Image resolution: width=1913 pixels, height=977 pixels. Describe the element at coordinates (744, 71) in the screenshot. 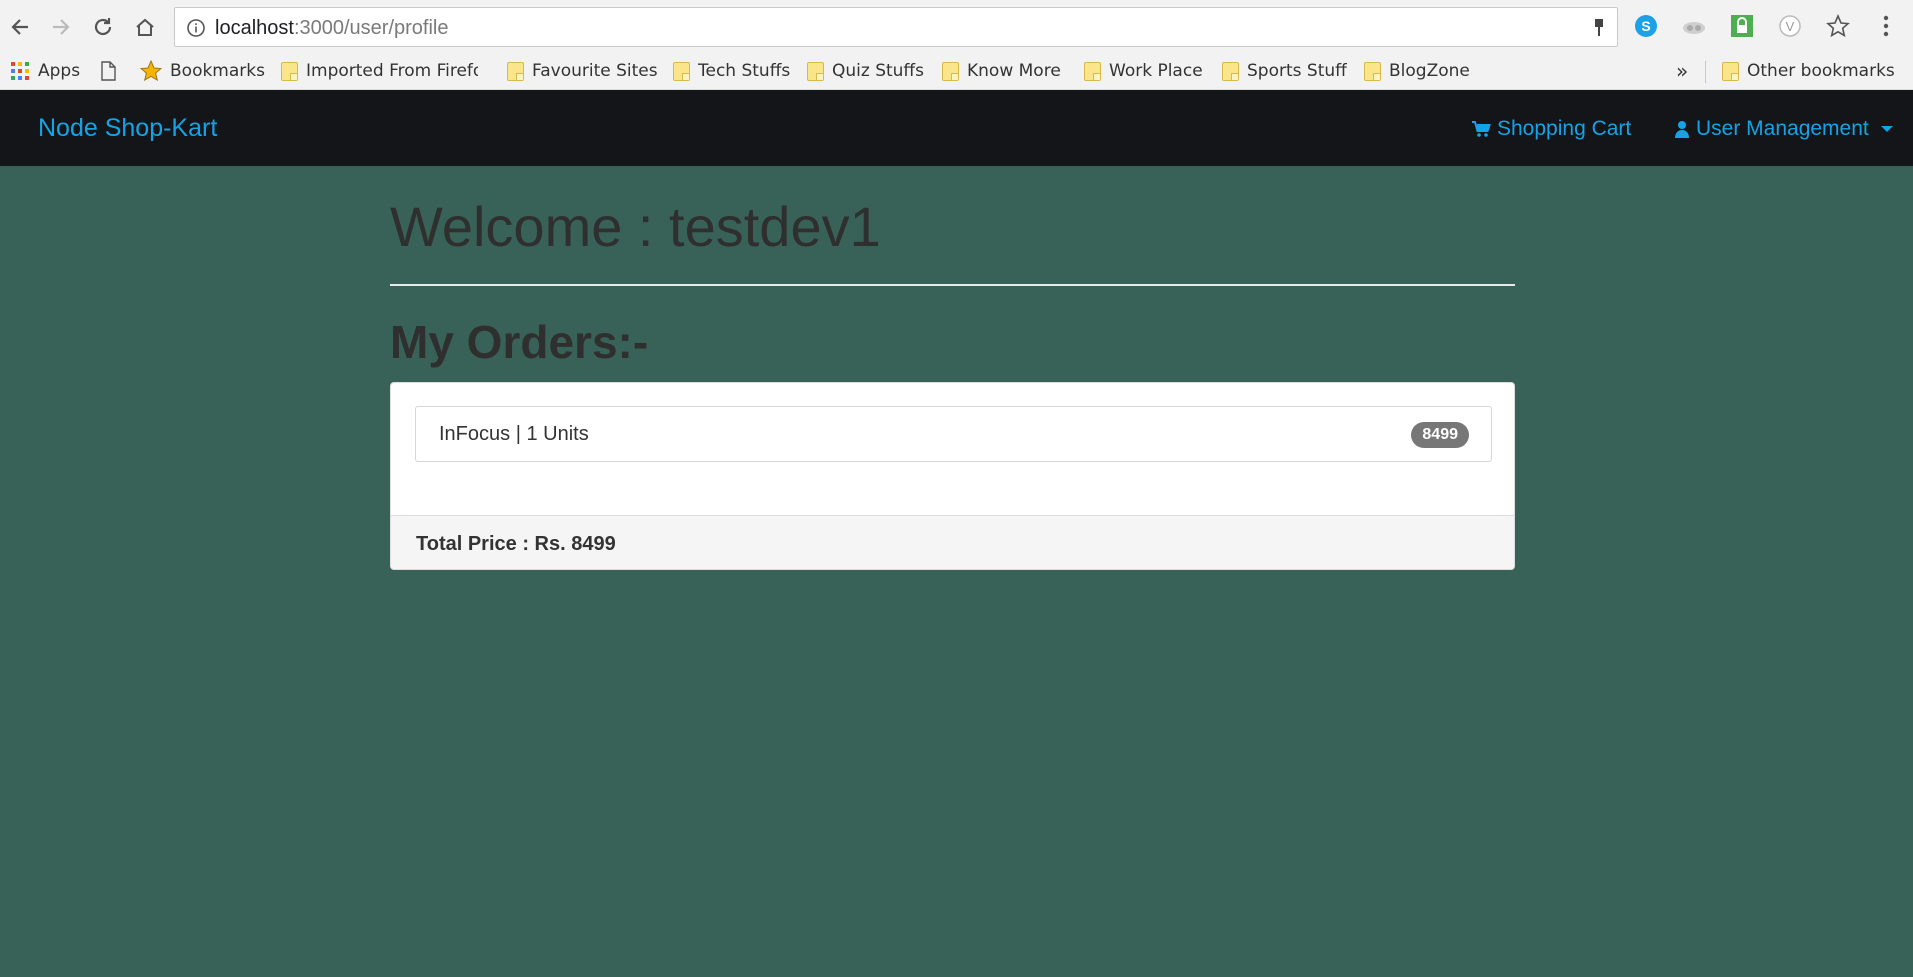

I see `bookmark-label: Tech Stuffs` at that location.